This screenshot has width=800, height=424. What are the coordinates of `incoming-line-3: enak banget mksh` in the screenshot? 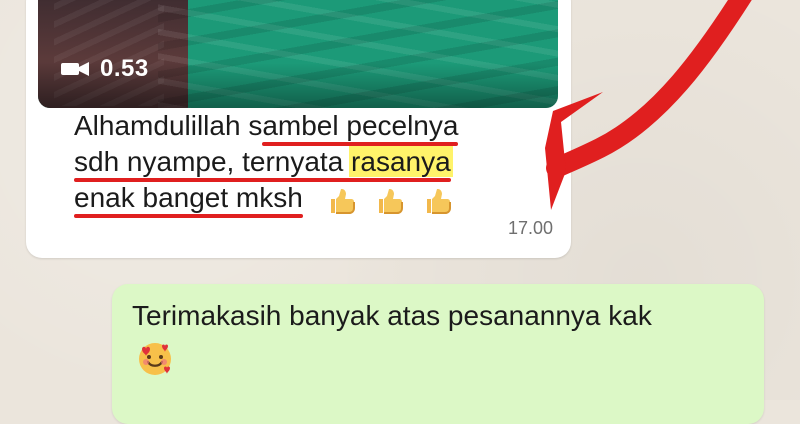 It's located at (324, 200).